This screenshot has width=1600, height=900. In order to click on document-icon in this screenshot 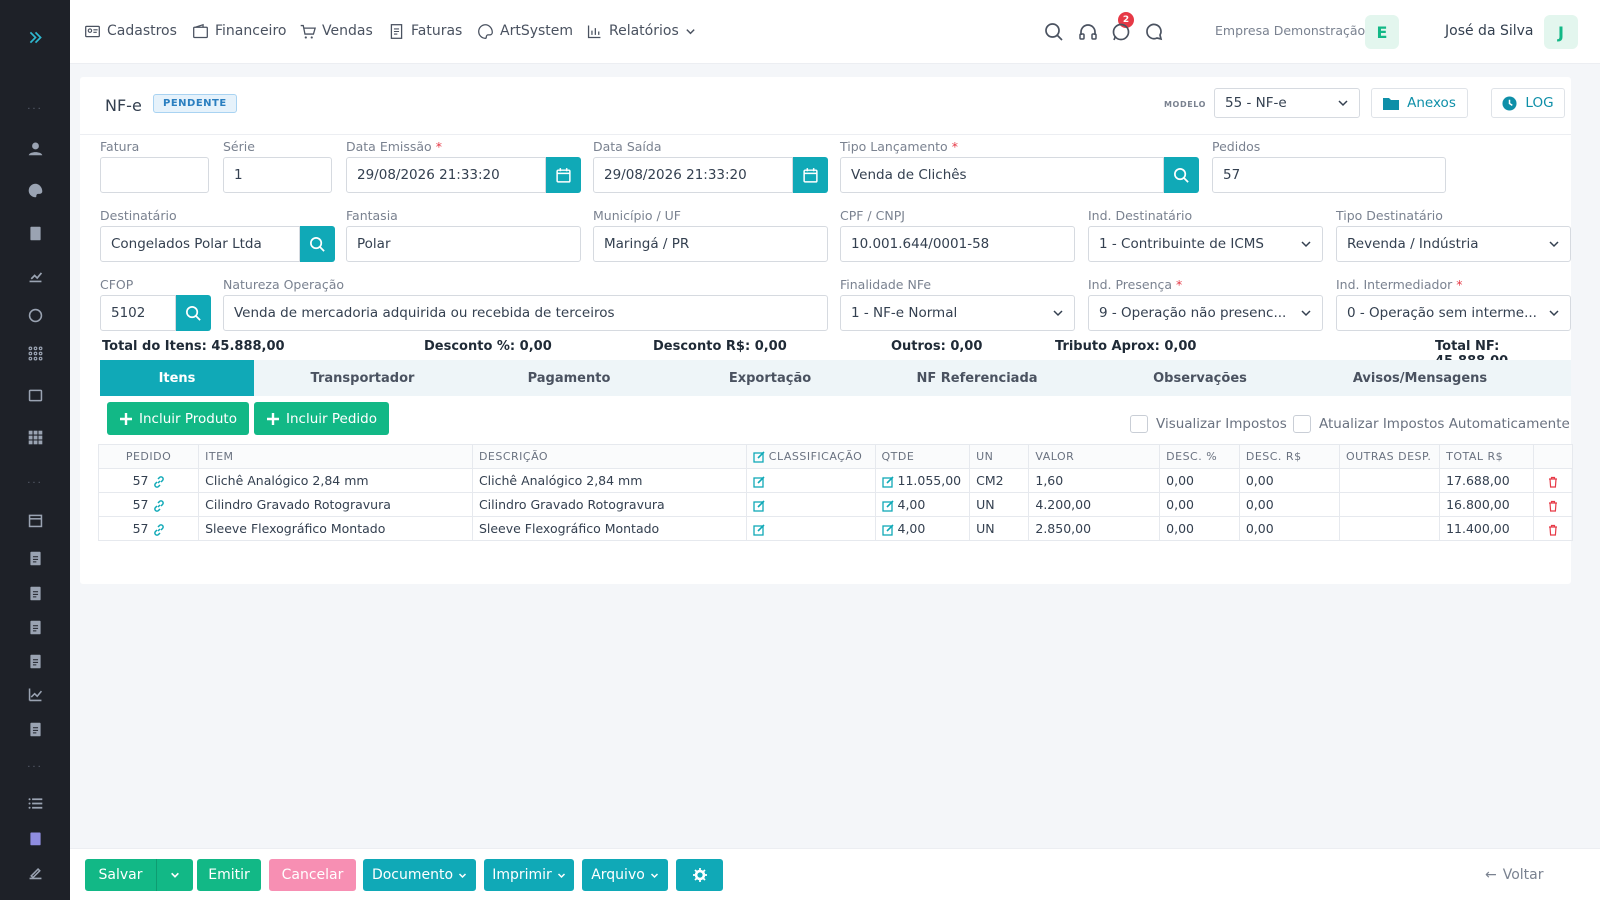, I will do `click(35, 233)`.